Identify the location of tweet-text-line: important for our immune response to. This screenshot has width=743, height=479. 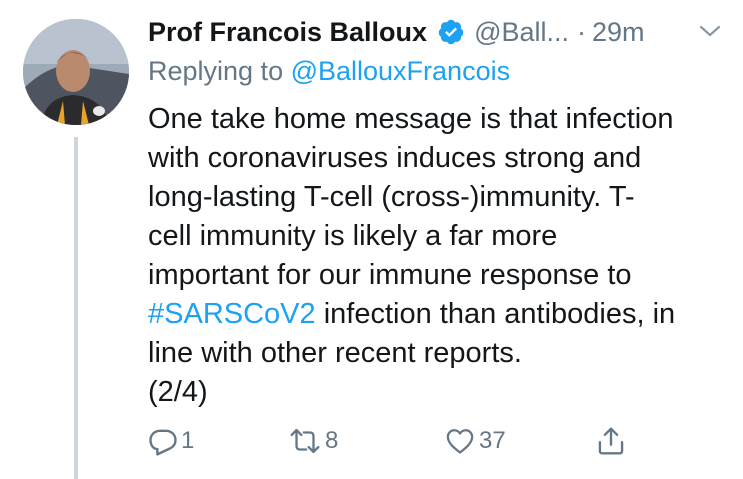
(390, 275).